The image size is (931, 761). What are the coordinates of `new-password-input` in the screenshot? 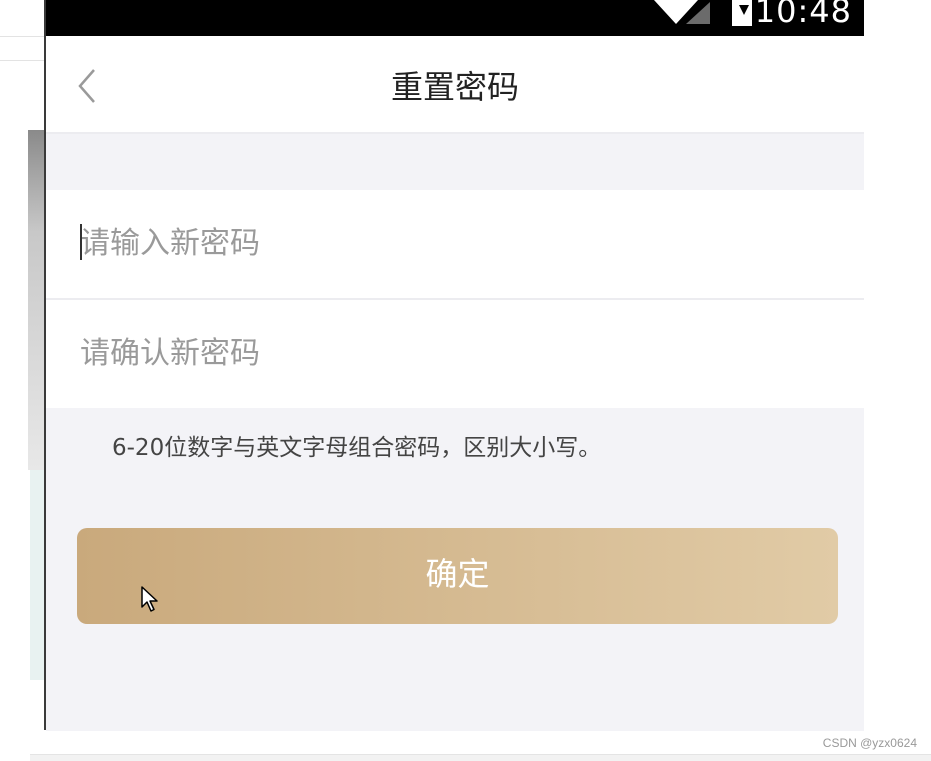 It's located at (460, 243).